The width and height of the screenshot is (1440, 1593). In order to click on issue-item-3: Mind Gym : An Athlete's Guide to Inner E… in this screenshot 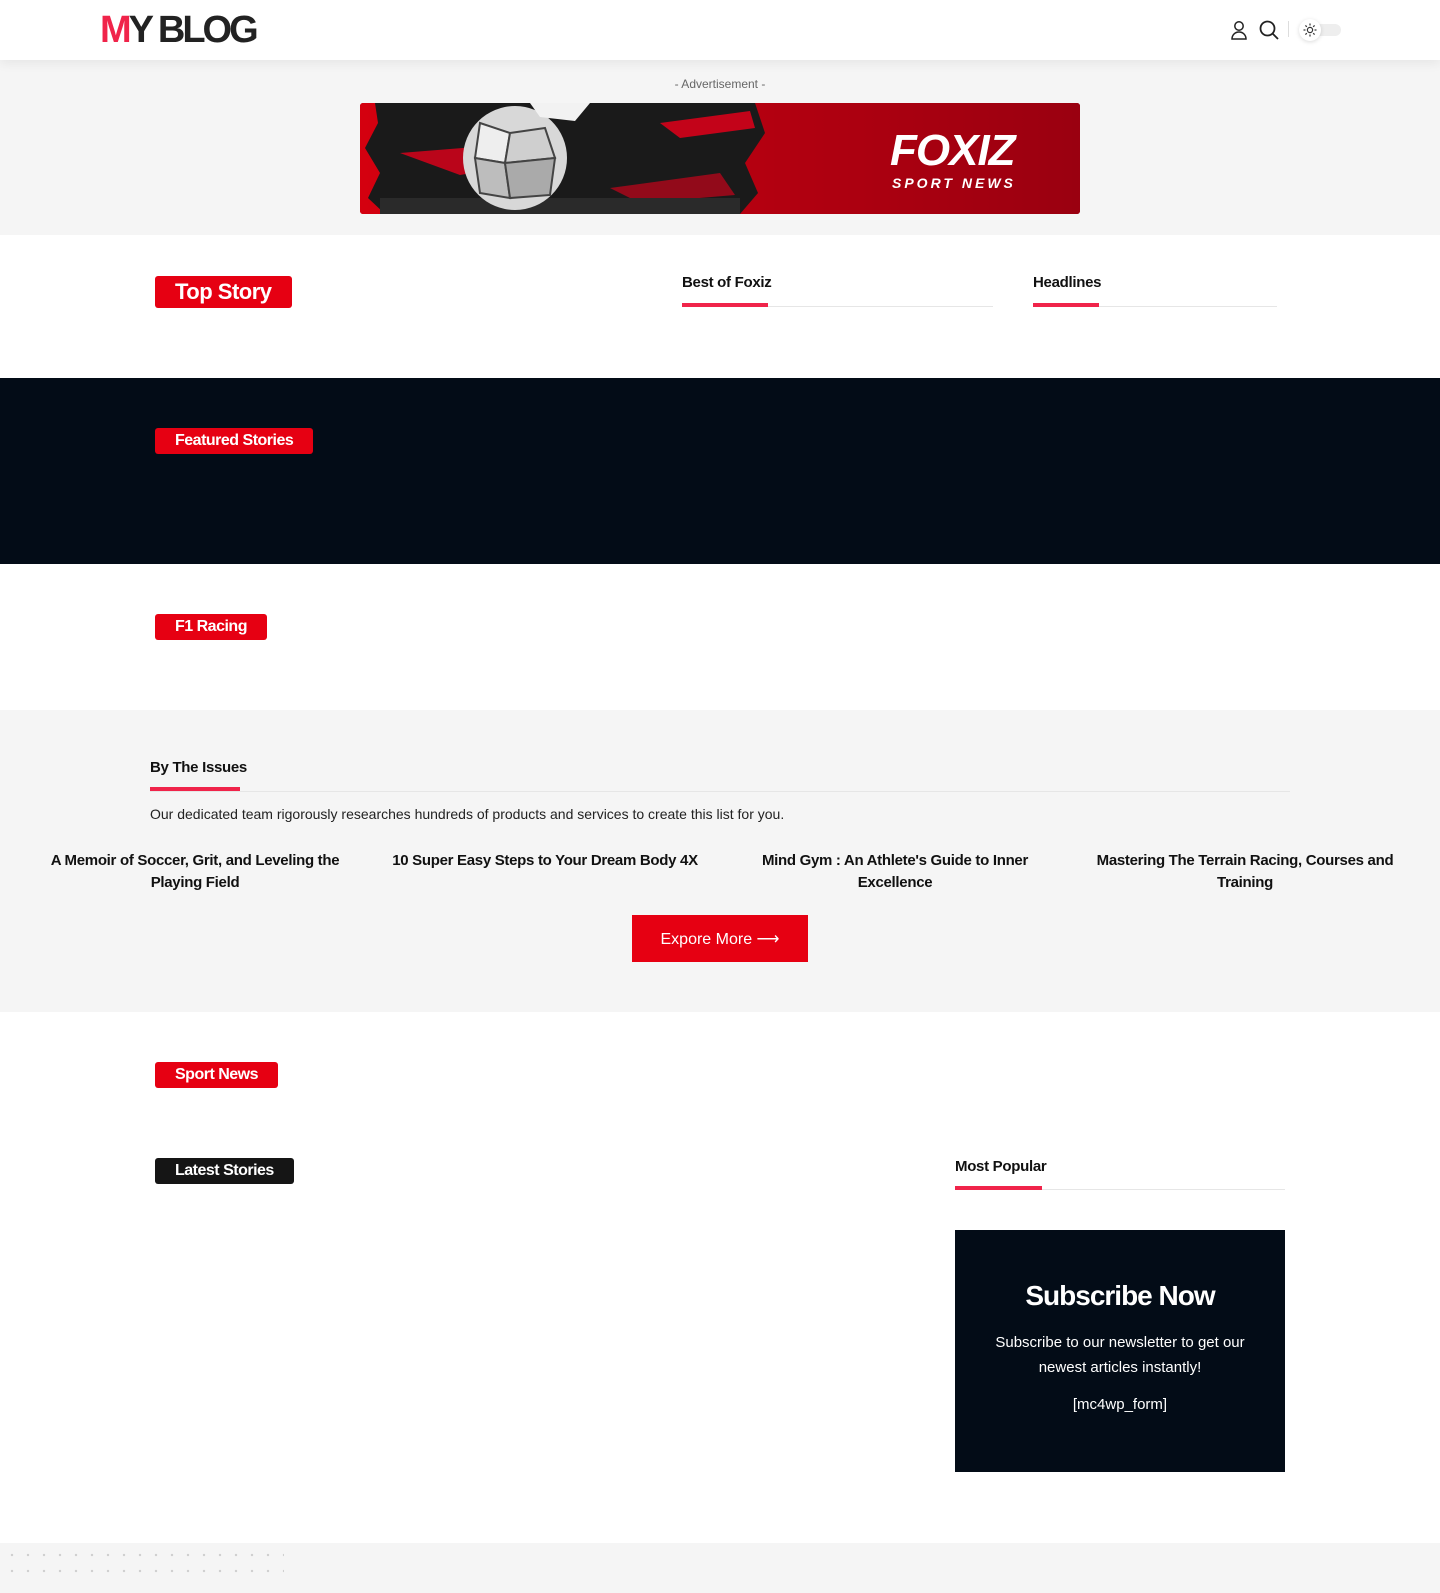, I will do `click(895, 872)`.